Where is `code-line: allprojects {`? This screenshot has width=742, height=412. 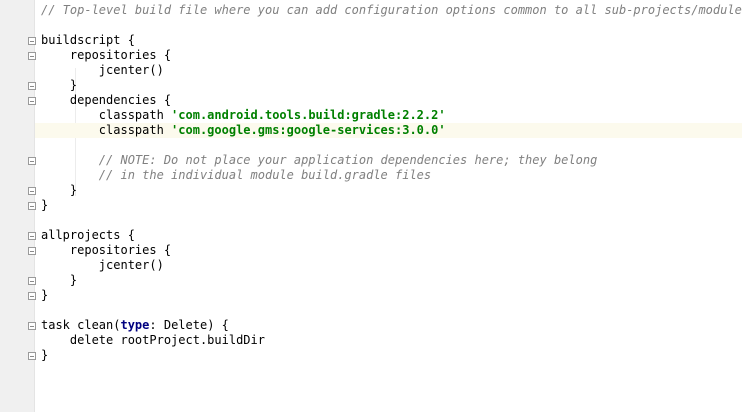 code-line: allprojects { is located at coordinates (388, 235).